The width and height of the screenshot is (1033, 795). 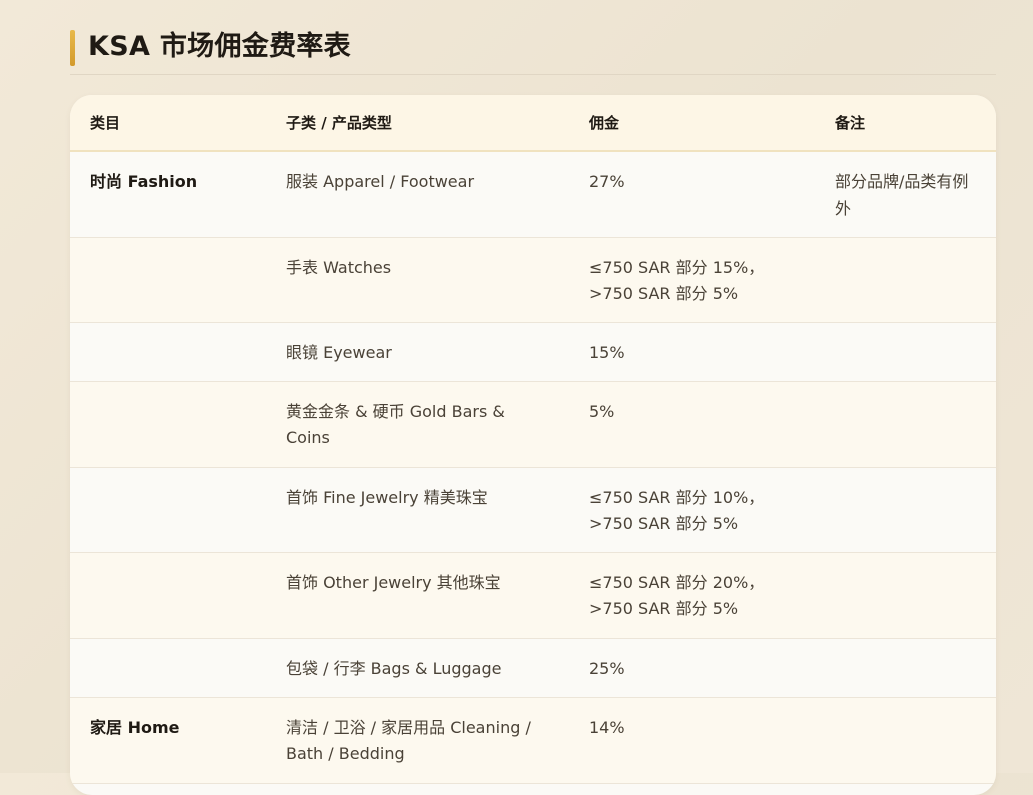 I want to click on cell-subcategory: 黄金金条 & 硬币 Gold Bars & Coins, so click(x=395, y=424).